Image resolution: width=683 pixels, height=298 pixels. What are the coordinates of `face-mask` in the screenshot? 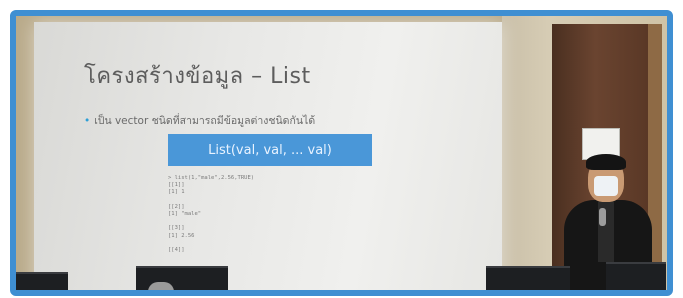 It's located at (606, 186).